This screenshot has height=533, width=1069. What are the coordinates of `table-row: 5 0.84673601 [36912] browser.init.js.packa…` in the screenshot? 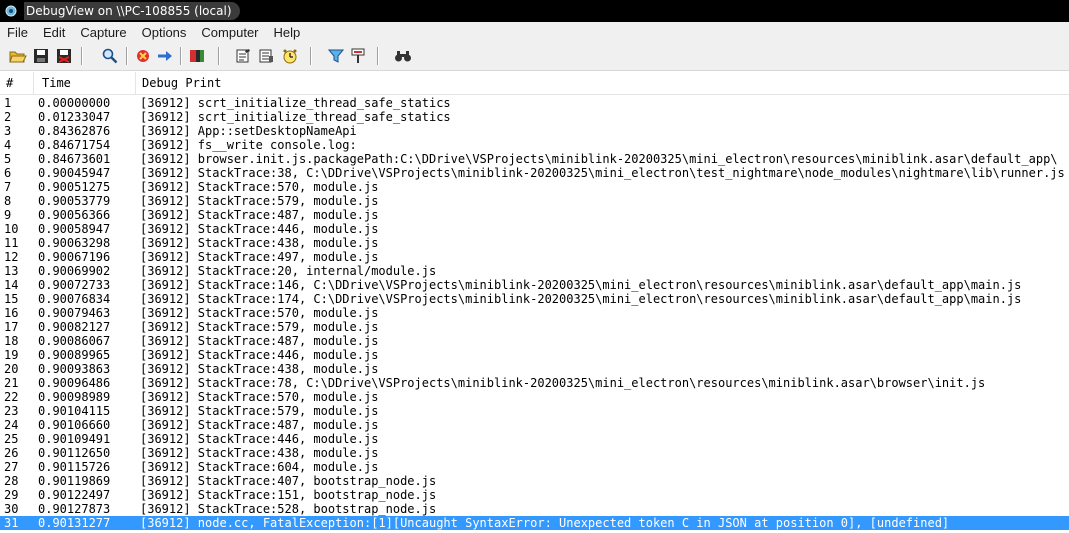 It's located at (534, 159).